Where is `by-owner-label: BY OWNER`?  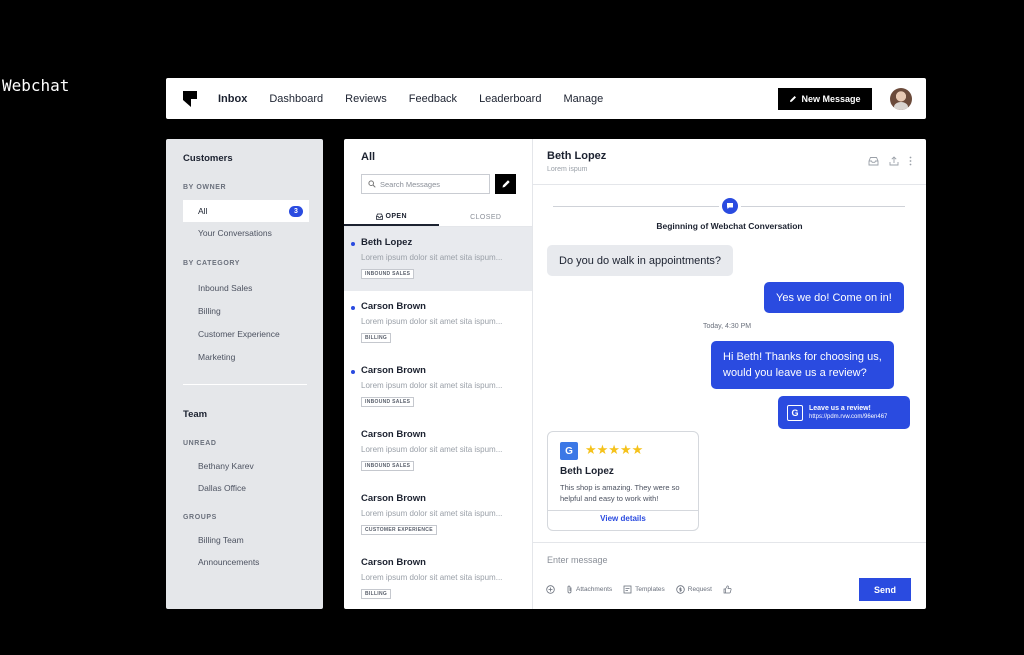
by-owner-label: BY OWNER is located at coordinates (205, 187).